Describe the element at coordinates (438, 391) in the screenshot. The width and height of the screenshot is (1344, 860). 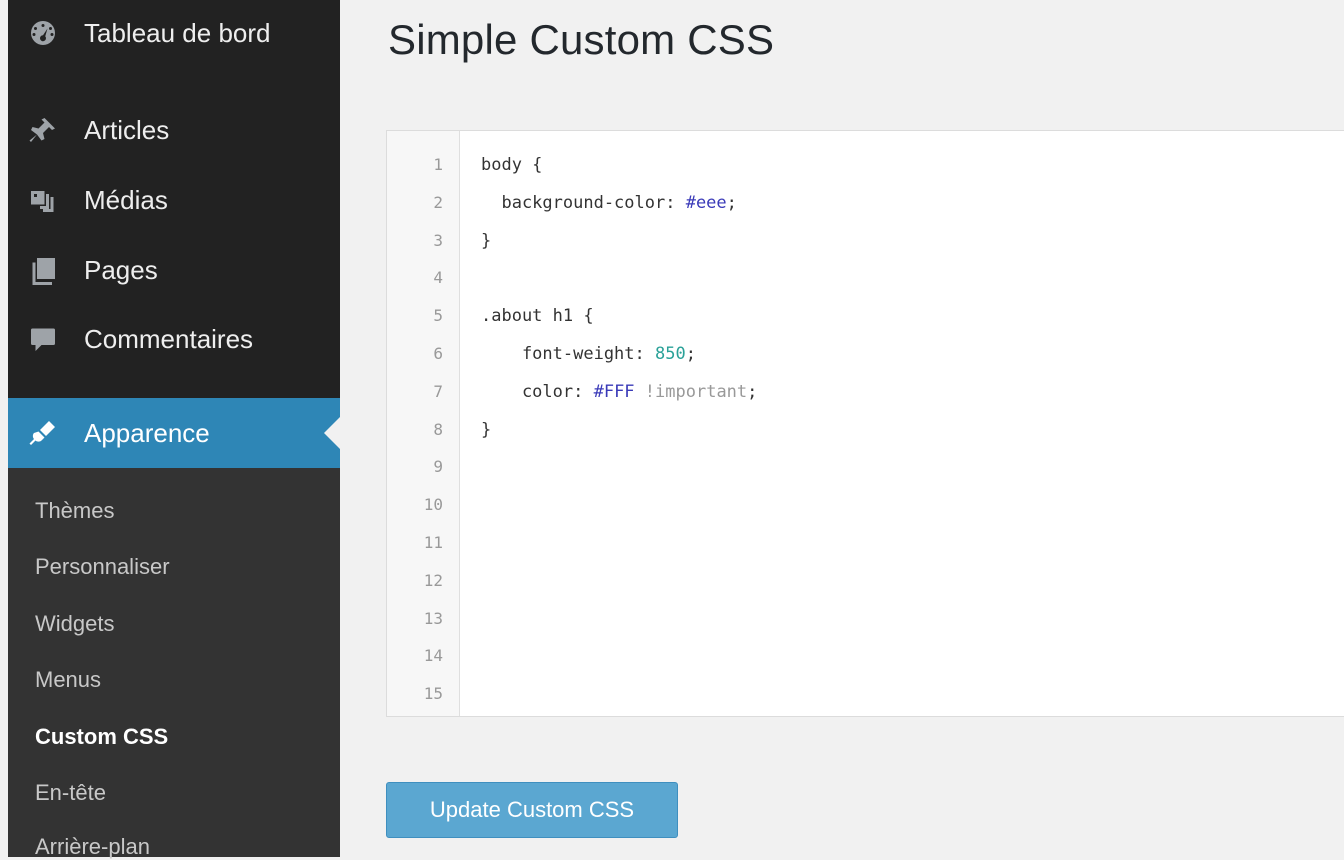
I see `line-number: 7` at that location.